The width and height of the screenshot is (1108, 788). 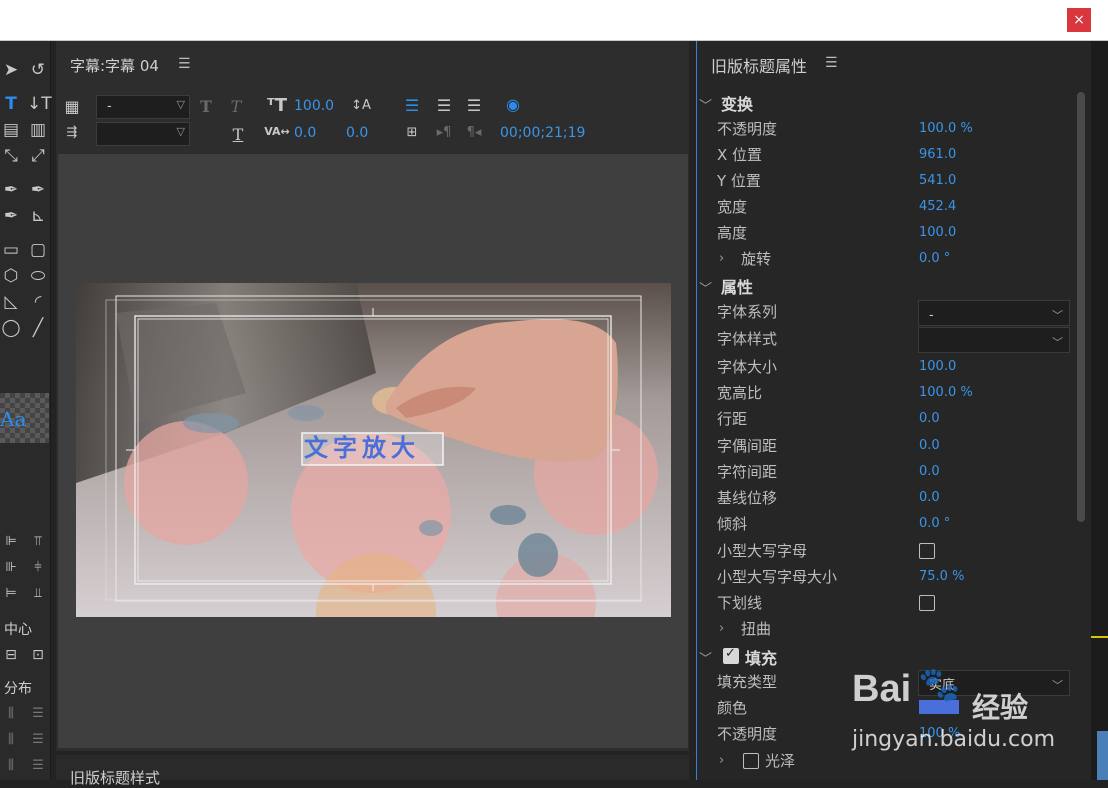 I want to click on window-titlebar, so click(x=554, y=20).